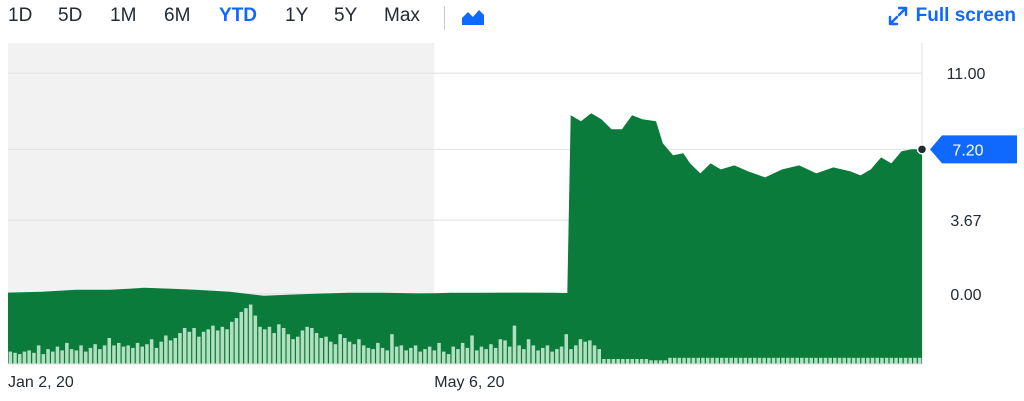 The width and height of the screenshot is (1024, 401). Describe the element at coordinates (965, 221) in the screenshot. I see `y-tick-label: 3.67` at that location.